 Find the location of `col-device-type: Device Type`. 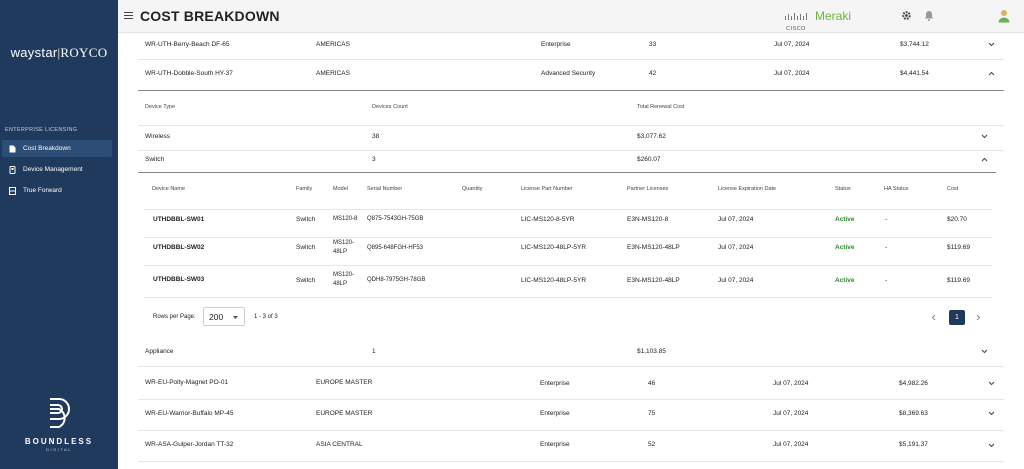

col-device-type: Device Type is located at coordinates (160, 107).